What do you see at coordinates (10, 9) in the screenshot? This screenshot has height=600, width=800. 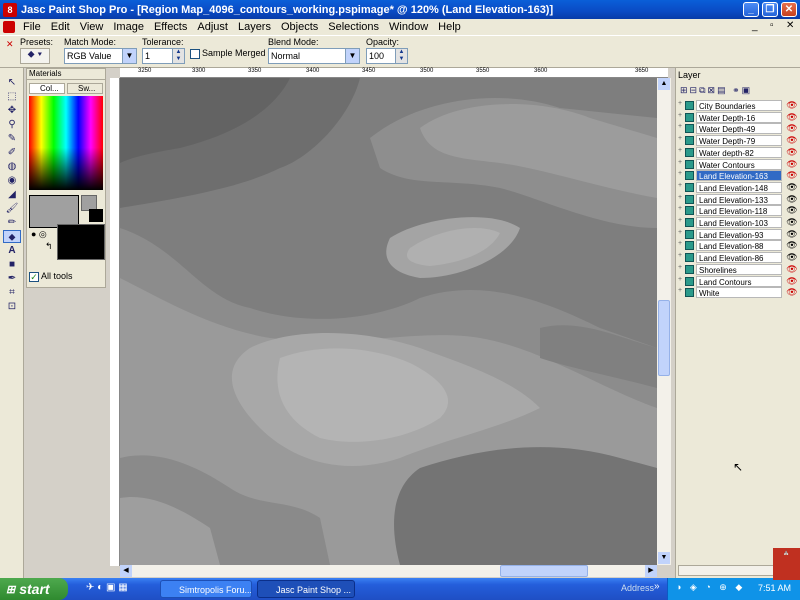 I see `paint-shop-pro-icon: 8` at bounding box center [10, 9].